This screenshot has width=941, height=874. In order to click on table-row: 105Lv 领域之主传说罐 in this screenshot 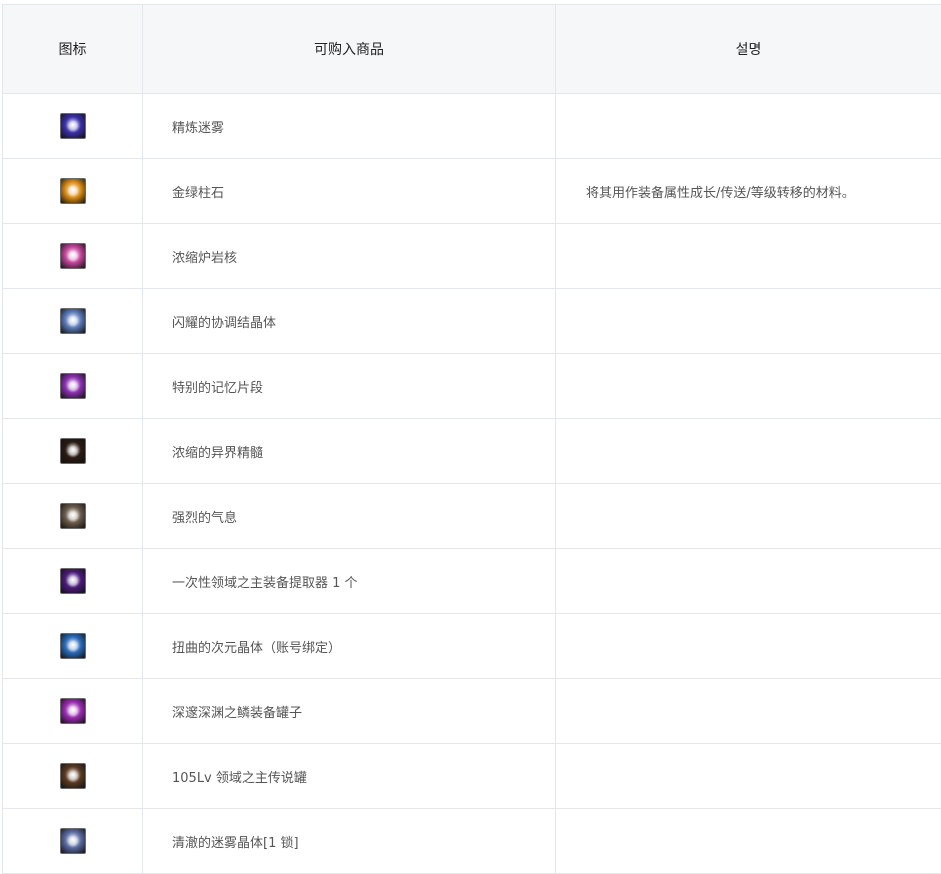, I will do `click(472, 776)`.